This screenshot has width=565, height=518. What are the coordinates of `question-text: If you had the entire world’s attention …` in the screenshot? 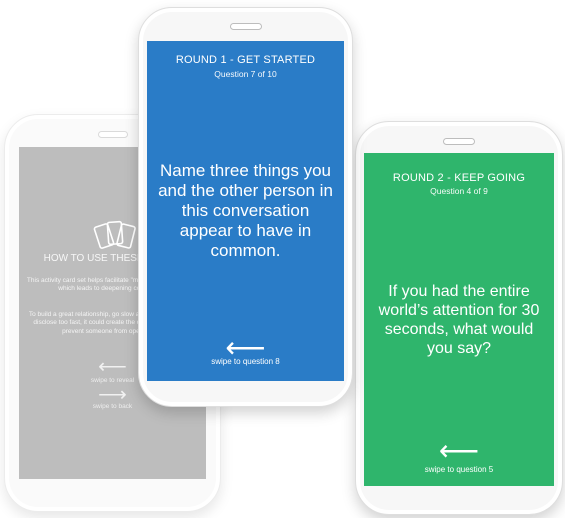 It's located at (459, 320).